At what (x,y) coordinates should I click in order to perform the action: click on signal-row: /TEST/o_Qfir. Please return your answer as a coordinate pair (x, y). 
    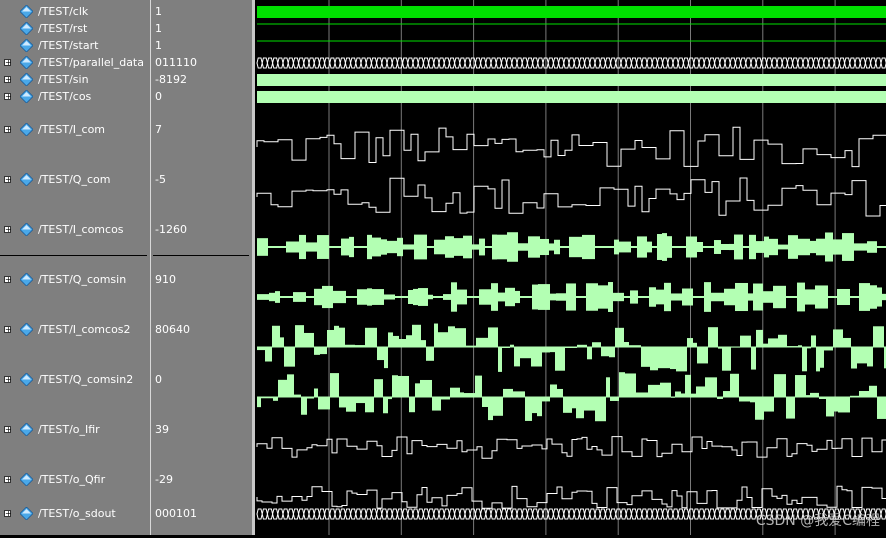
    Looking at the image, I should click on (75, 480).